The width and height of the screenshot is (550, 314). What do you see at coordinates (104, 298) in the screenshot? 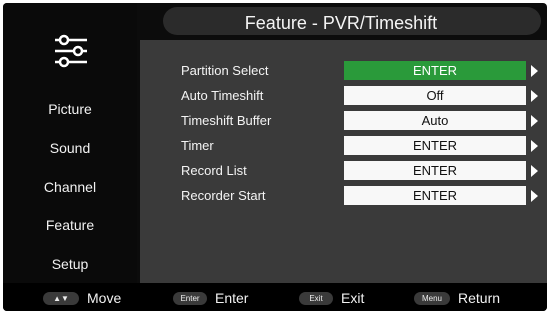
I see `move-hint: Move` at bounding box center [104, 298].